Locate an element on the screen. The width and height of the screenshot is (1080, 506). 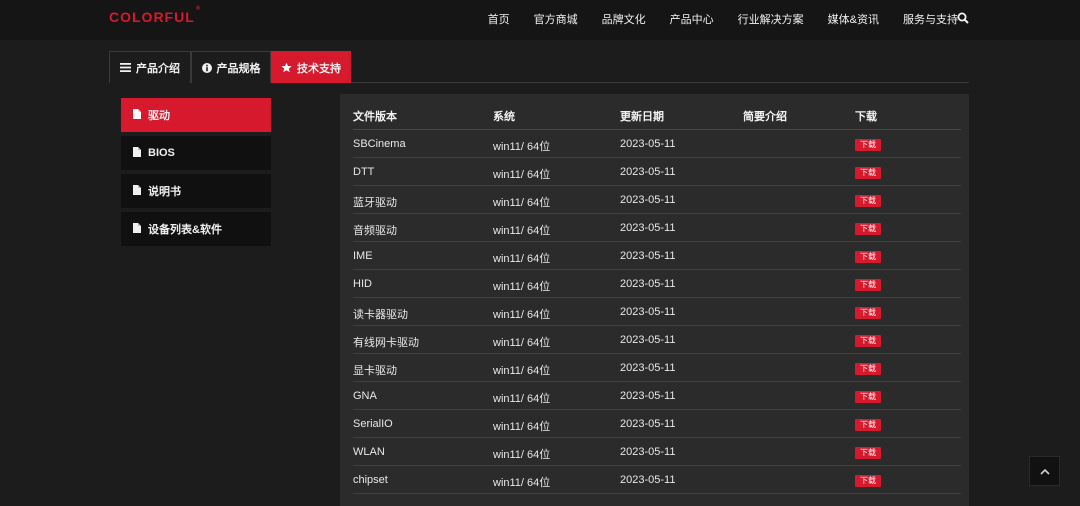
sidebar-item-device-list-software: 设备列表&软件 is located at coordinates (196, 229).